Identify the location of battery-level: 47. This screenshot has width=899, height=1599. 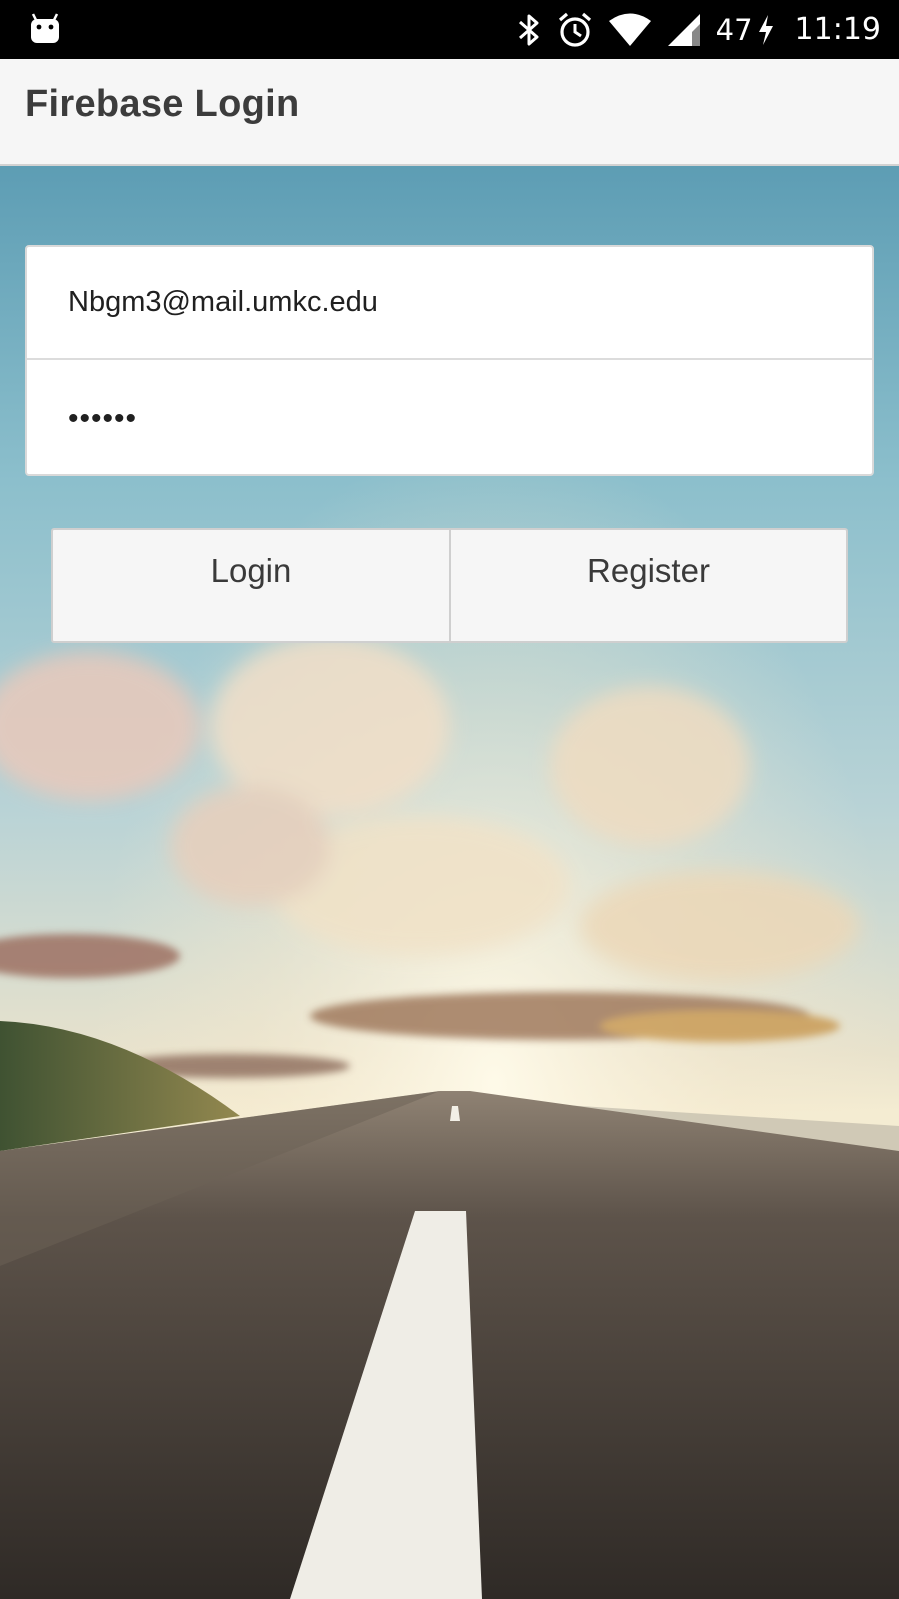
(734, 29).